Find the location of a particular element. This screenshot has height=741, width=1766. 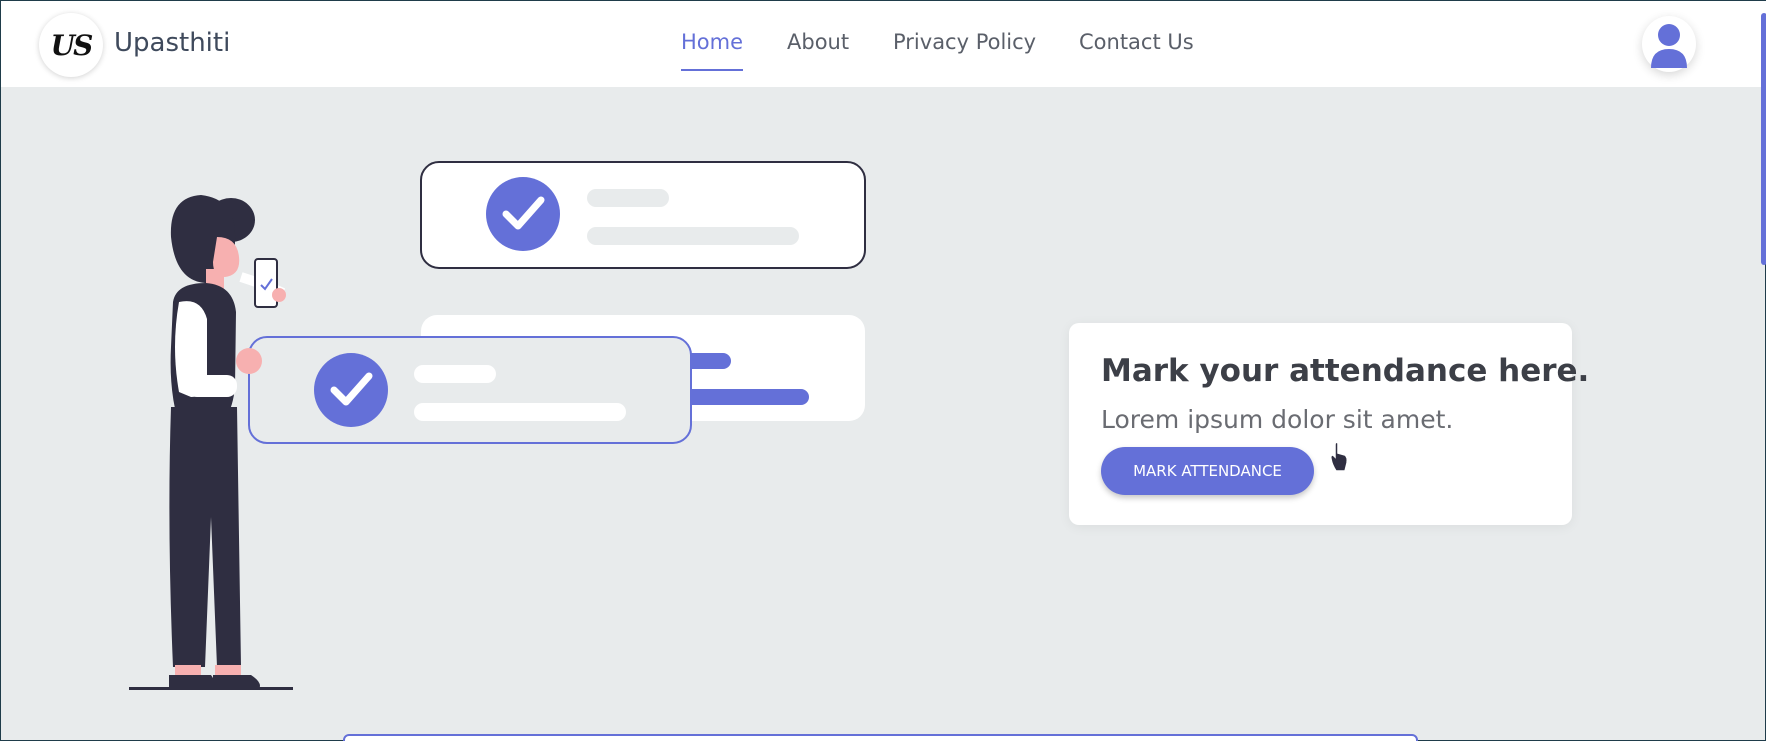

nav-contact-us: Contact Us is located at coordinates (1136, 42).